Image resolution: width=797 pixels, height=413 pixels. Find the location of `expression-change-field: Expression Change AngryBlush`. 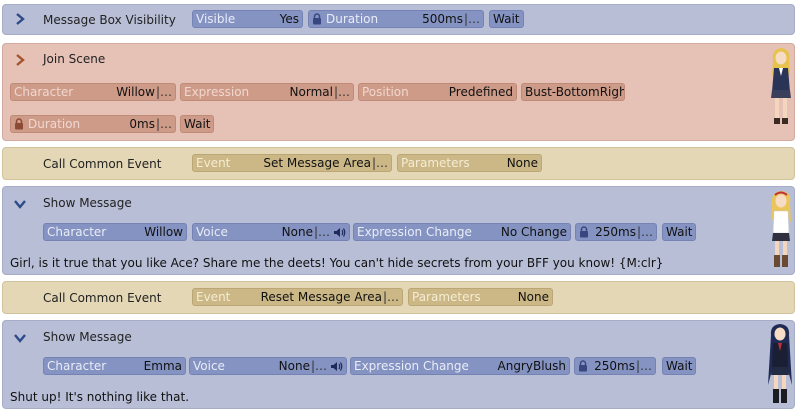

expression-change-field: Expression Change AngryBlush is located at coordinates (460, 366).